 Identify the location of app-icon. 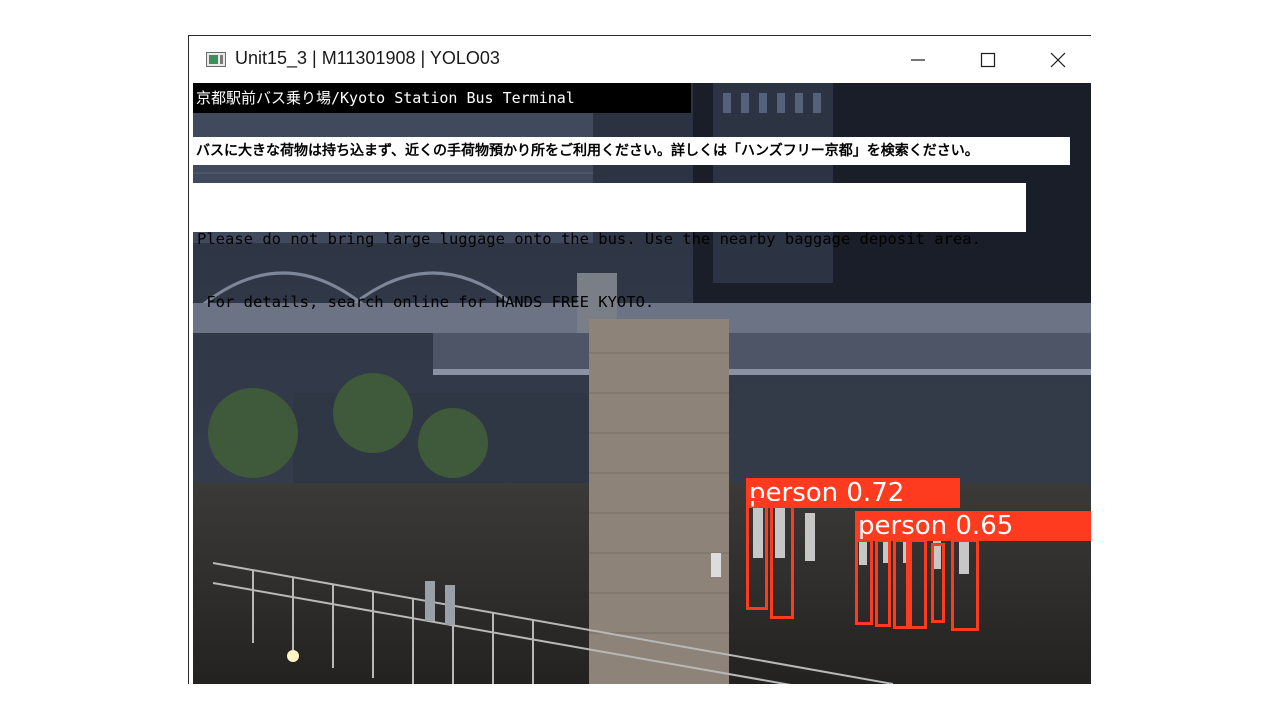
(216, 59).